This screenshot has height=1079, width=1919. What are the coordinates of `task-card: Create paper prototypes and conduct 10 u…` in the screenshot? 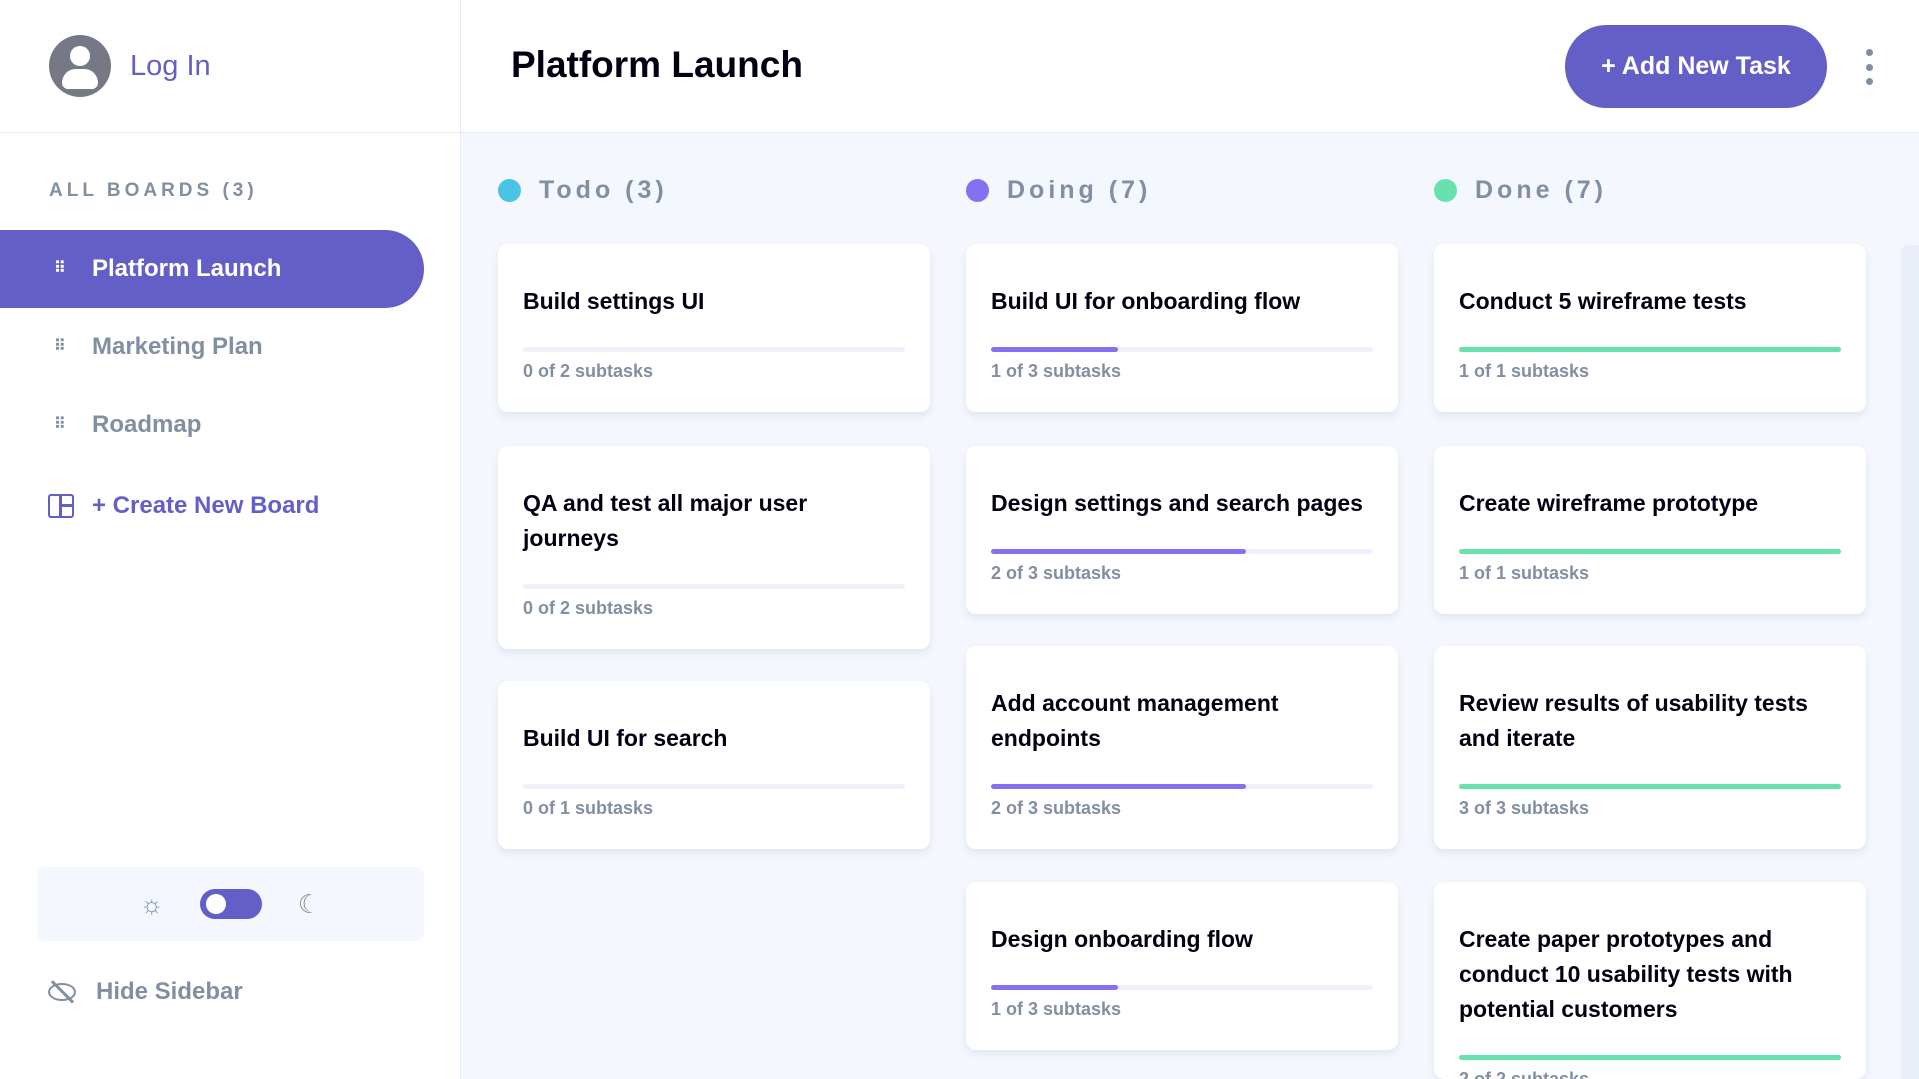 It's located at (1650, 980).